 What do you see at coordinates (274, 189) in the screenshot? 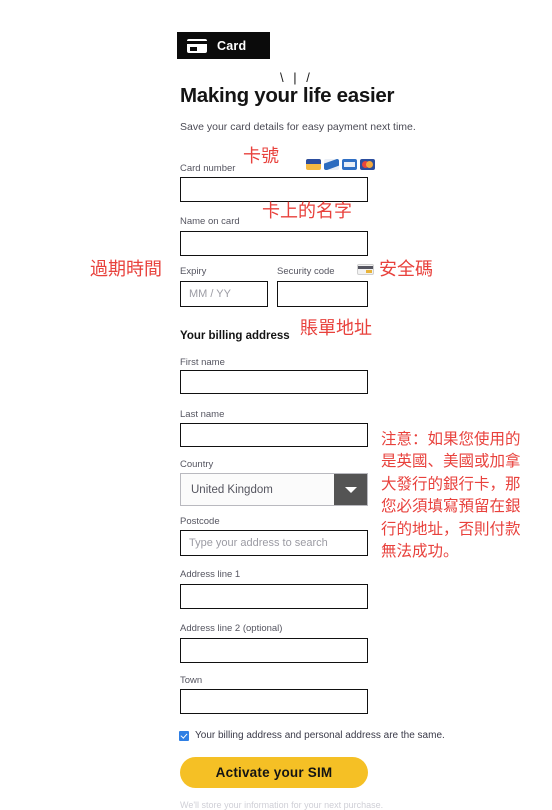
I see `card-number-input` at bounding box center [274, 189].